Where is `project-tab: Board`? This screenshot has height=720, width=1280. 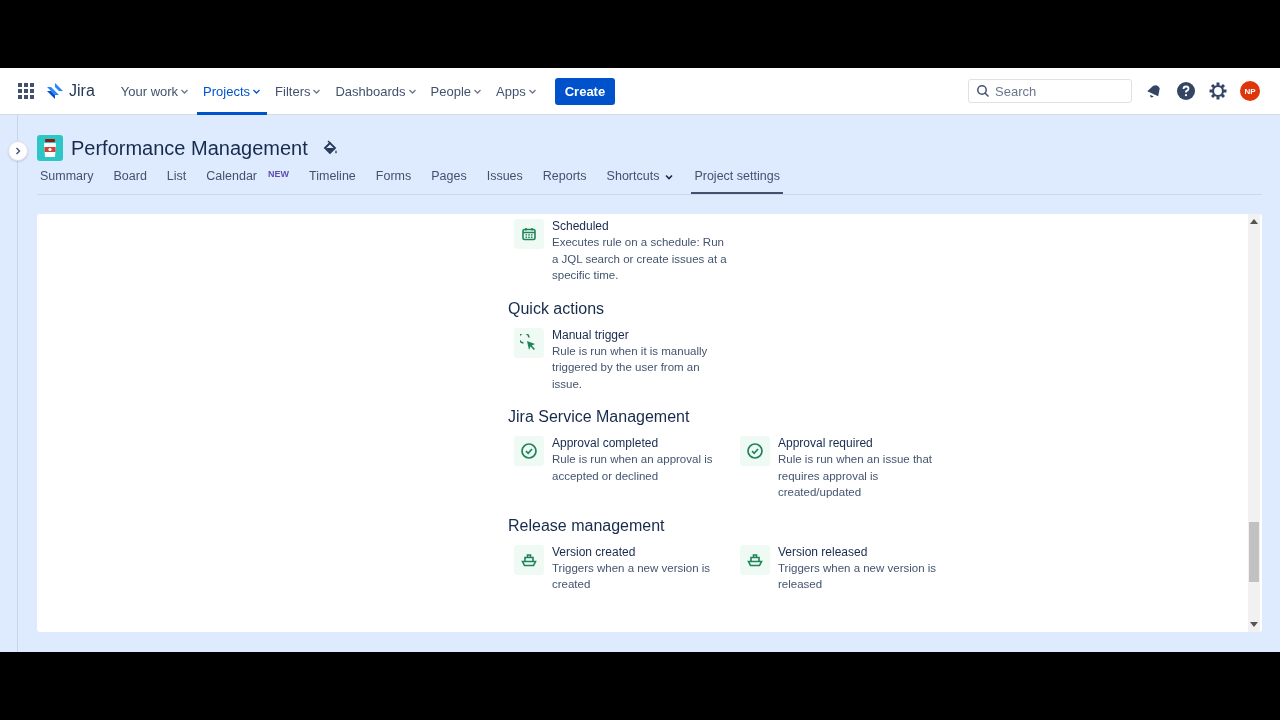
project-tab: Board is located at coordinates (130, 181).